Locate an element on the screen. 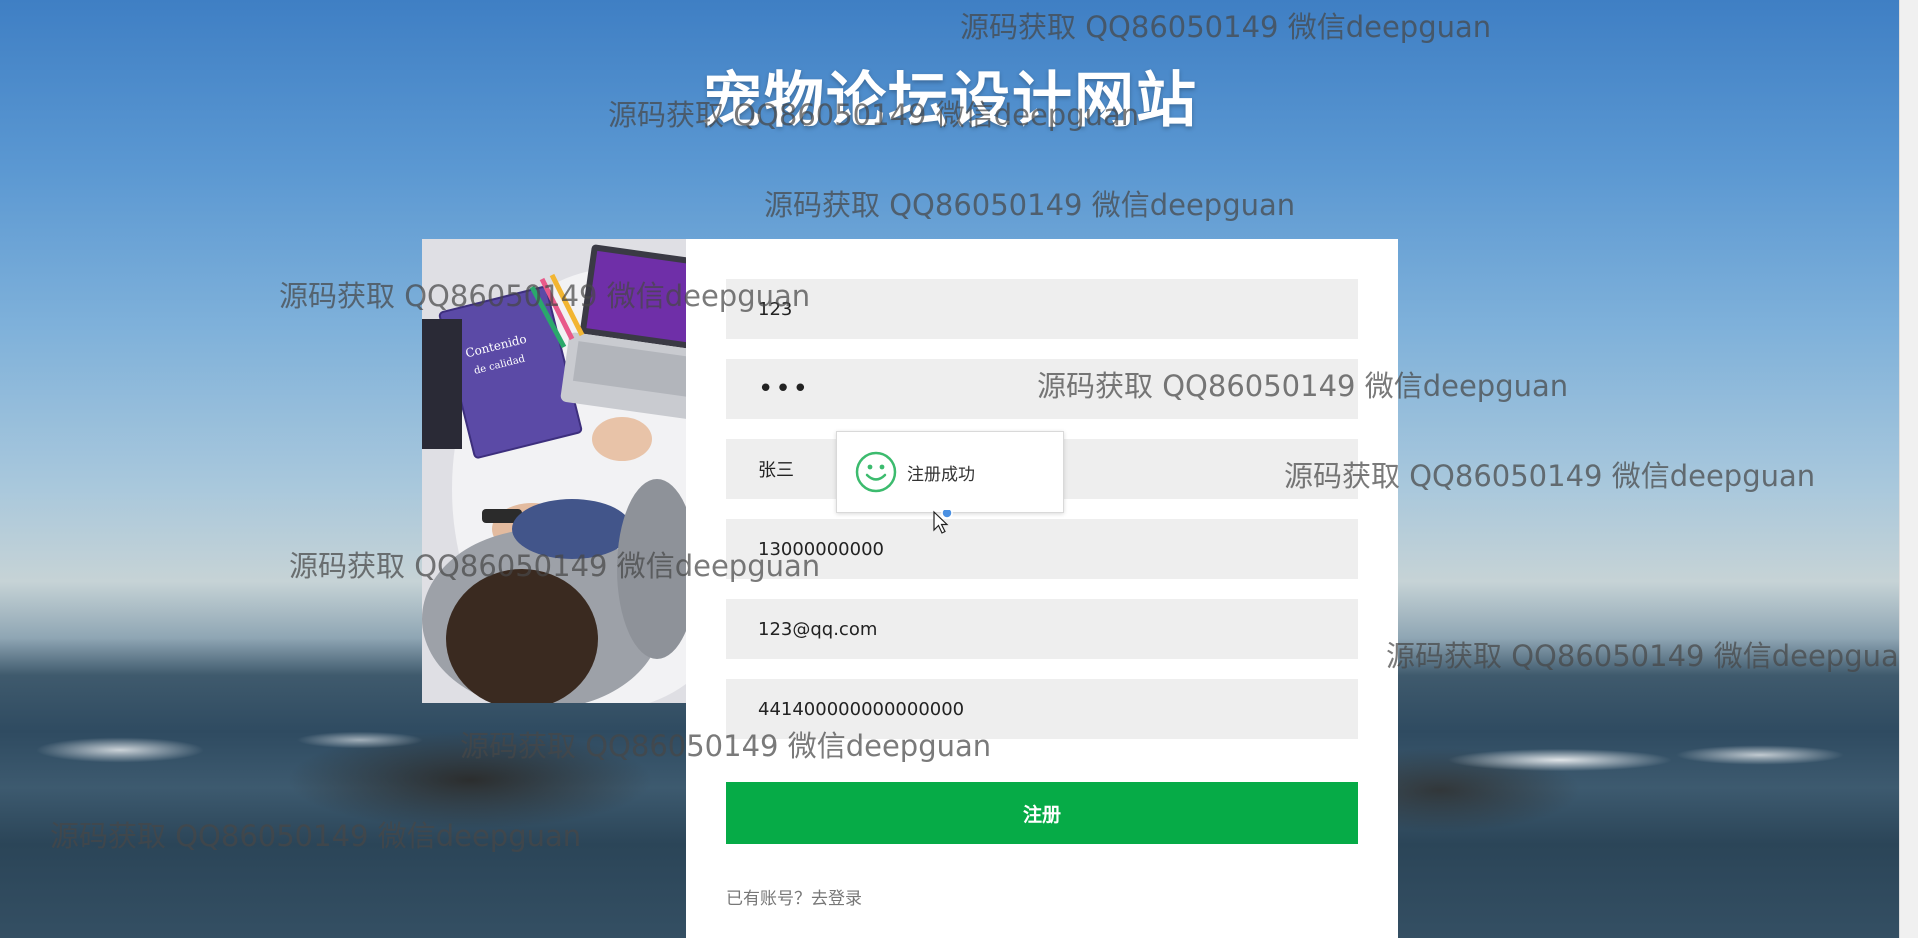 This screenshot has height=938, width=1918. mouse-cursor-icon is located at coordinates (943, 522).